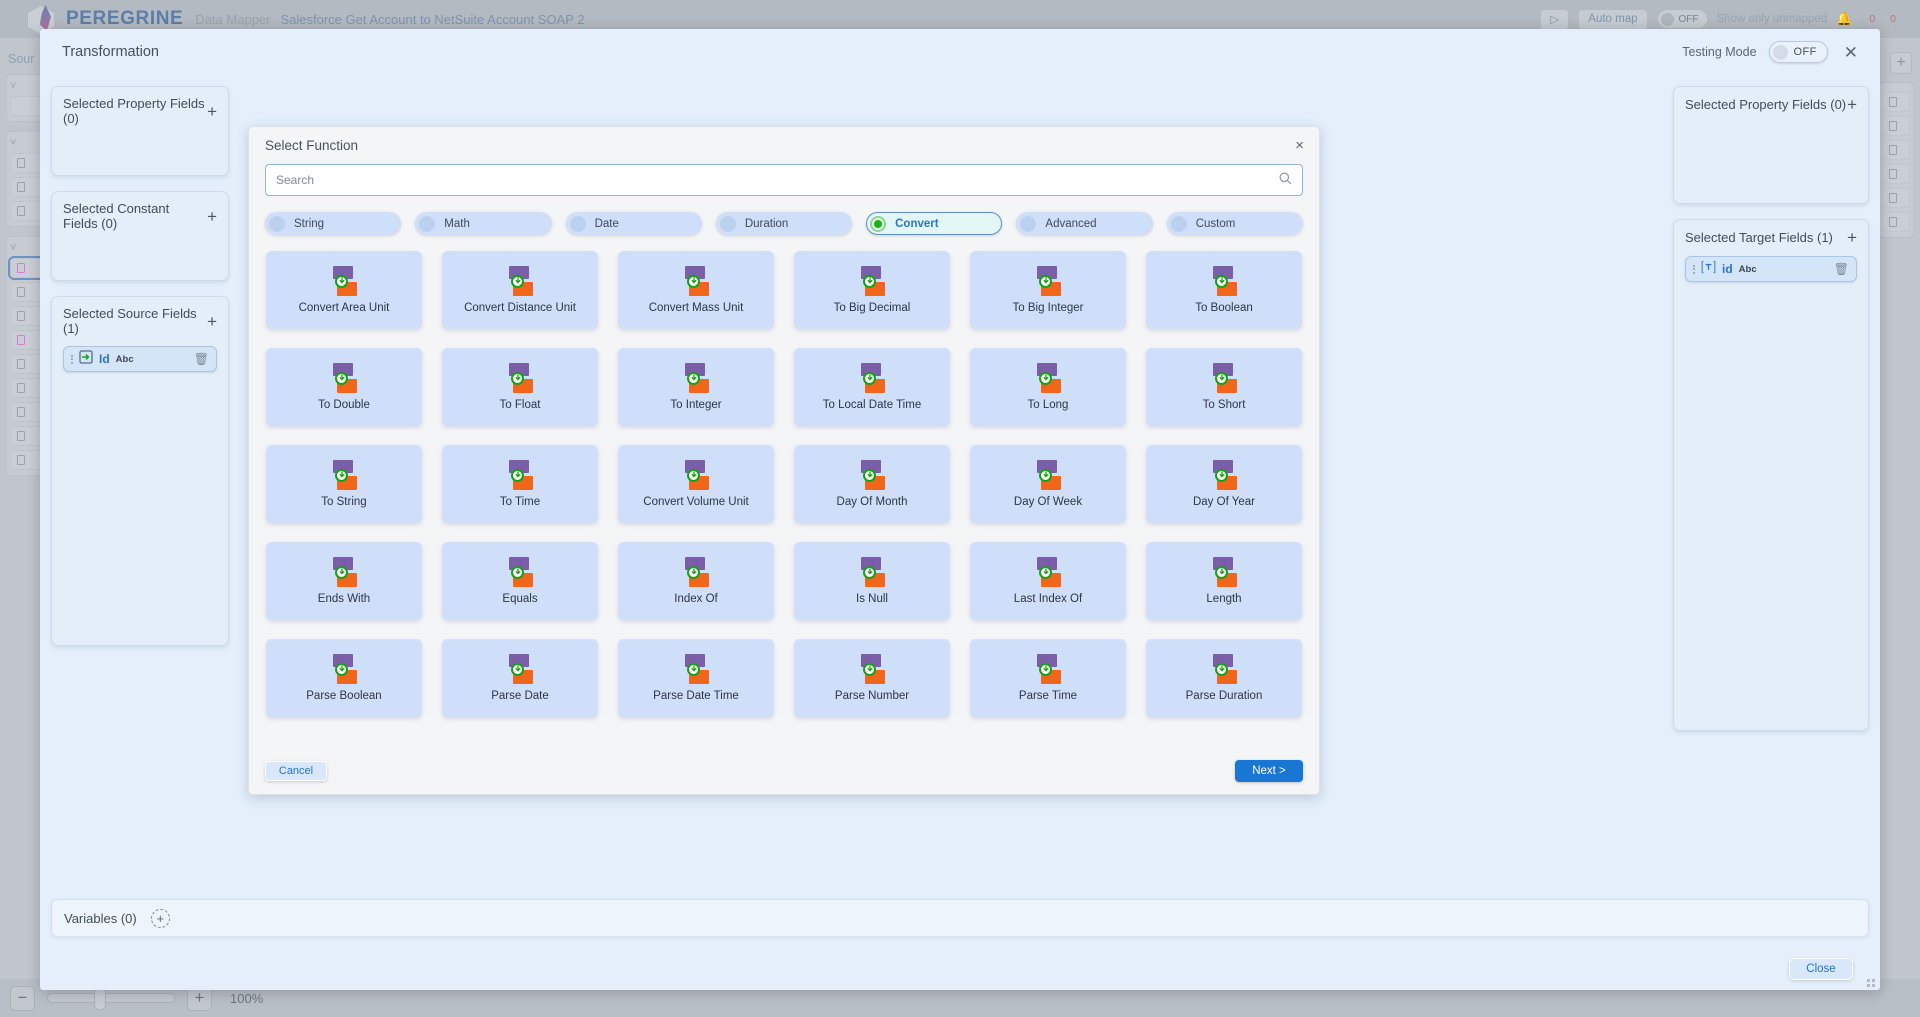 This screenshot has width=1920, height=1017. What do you see at coordinates (344, 581) in the screenshot?
I see `function-card: Ends With` at bounding box center [344, 581].